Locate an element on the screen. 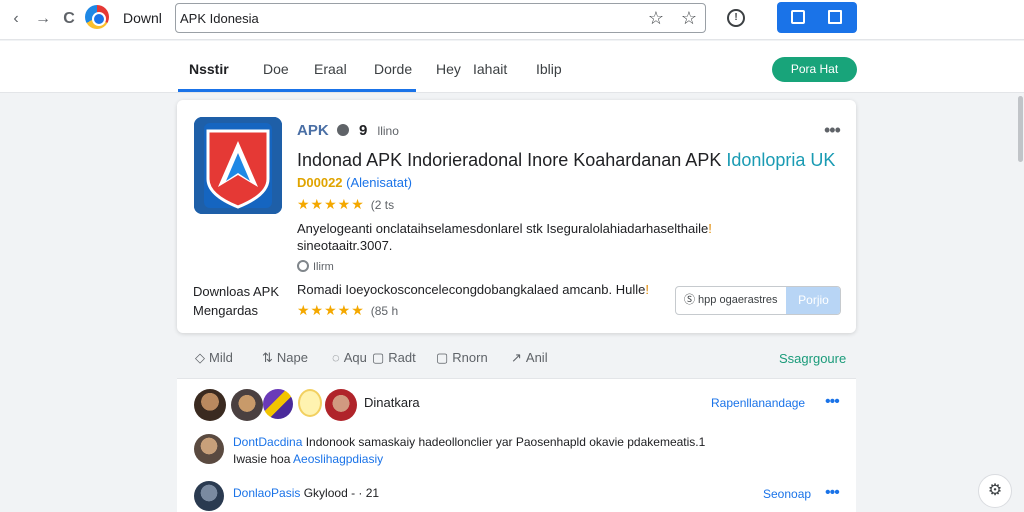  diamond-icon: ◇ is located at coordinates (200, 357).